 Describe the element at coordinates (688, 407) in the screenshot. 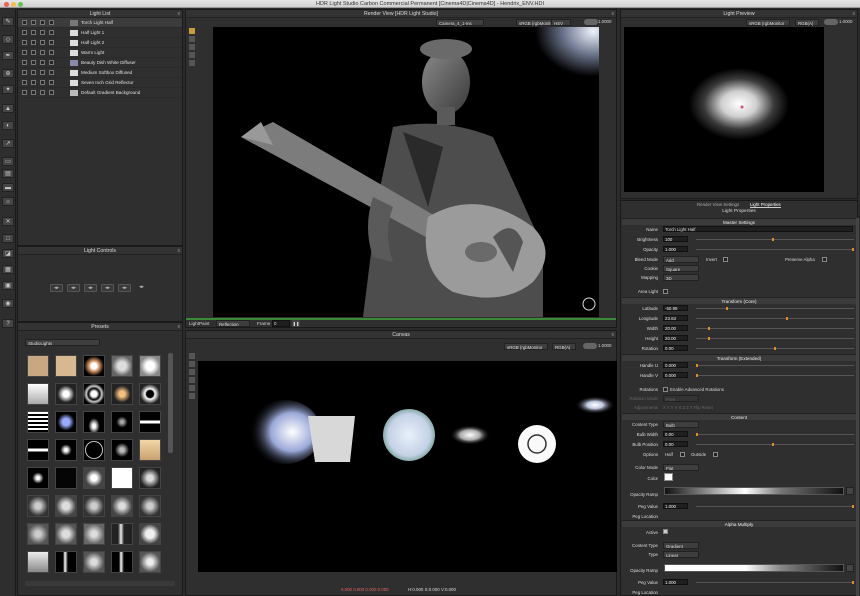

I see `adjustments-buttons: X Y Y X X Z Z X Flip Reset` at that location.